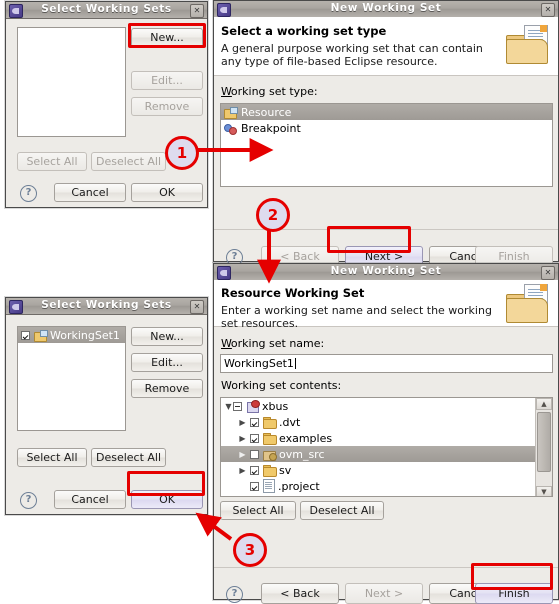 The height and width of the screenshot is (604, 559). Describe the element at coordinates (250, 550) in the screenshot. I see `callout-number: 3` at that location.